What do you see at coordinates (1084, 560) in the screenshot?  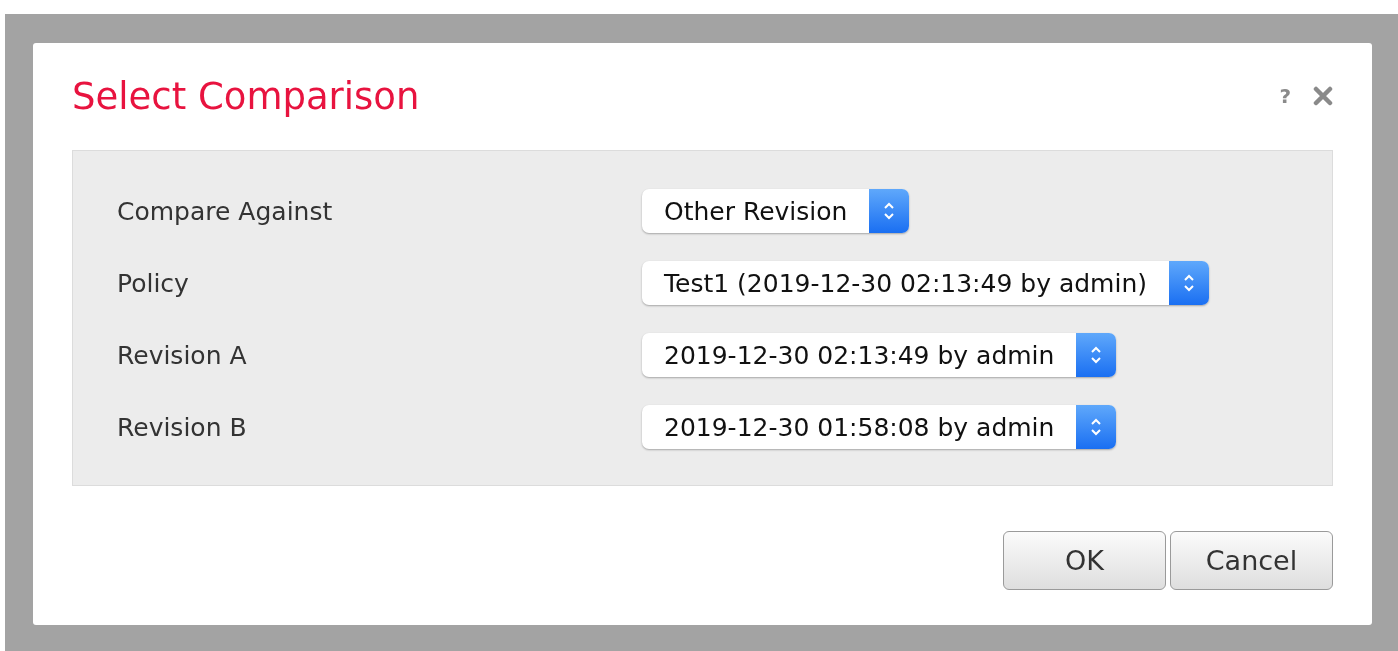 I see `ok-button: OK` at bounding box center [1084, 560].